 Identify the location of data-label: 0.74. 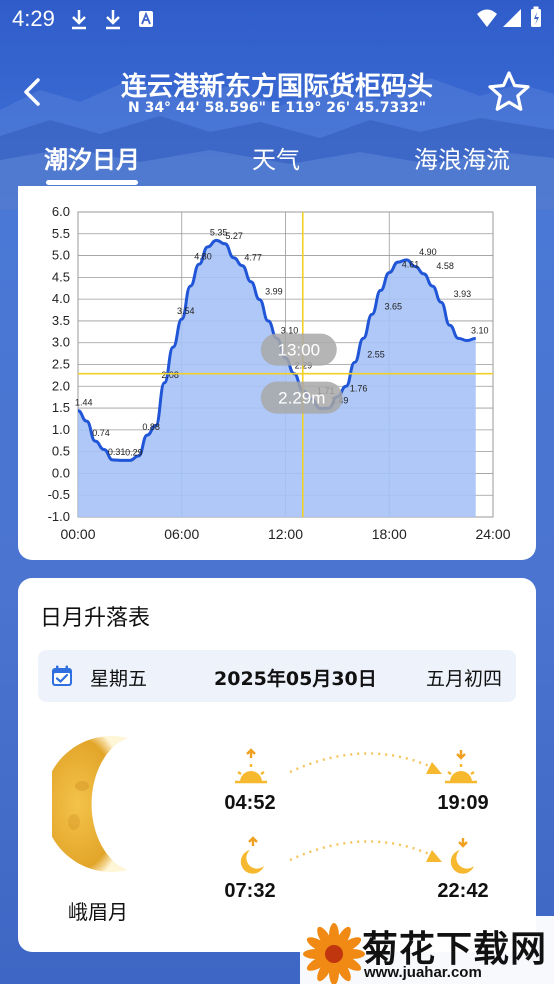
(101, 433).